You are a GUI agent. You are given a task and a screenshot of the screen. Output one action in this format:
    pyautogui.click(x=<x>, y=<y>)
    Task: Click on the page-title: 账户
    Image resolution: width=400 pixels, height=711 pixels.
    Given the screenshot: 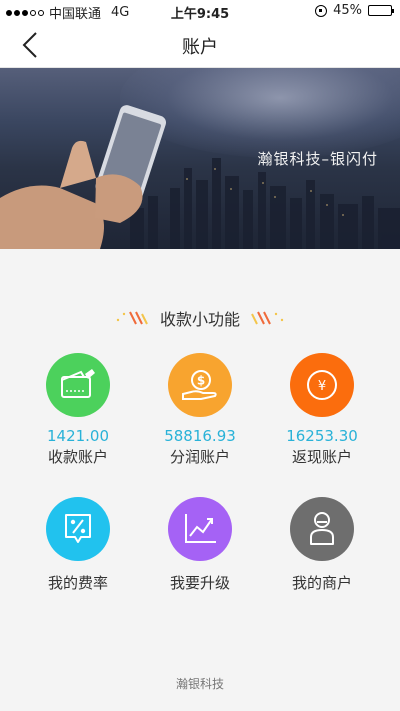 What is the action you would take?
    pyautogui.click(x=200, y=47)
    